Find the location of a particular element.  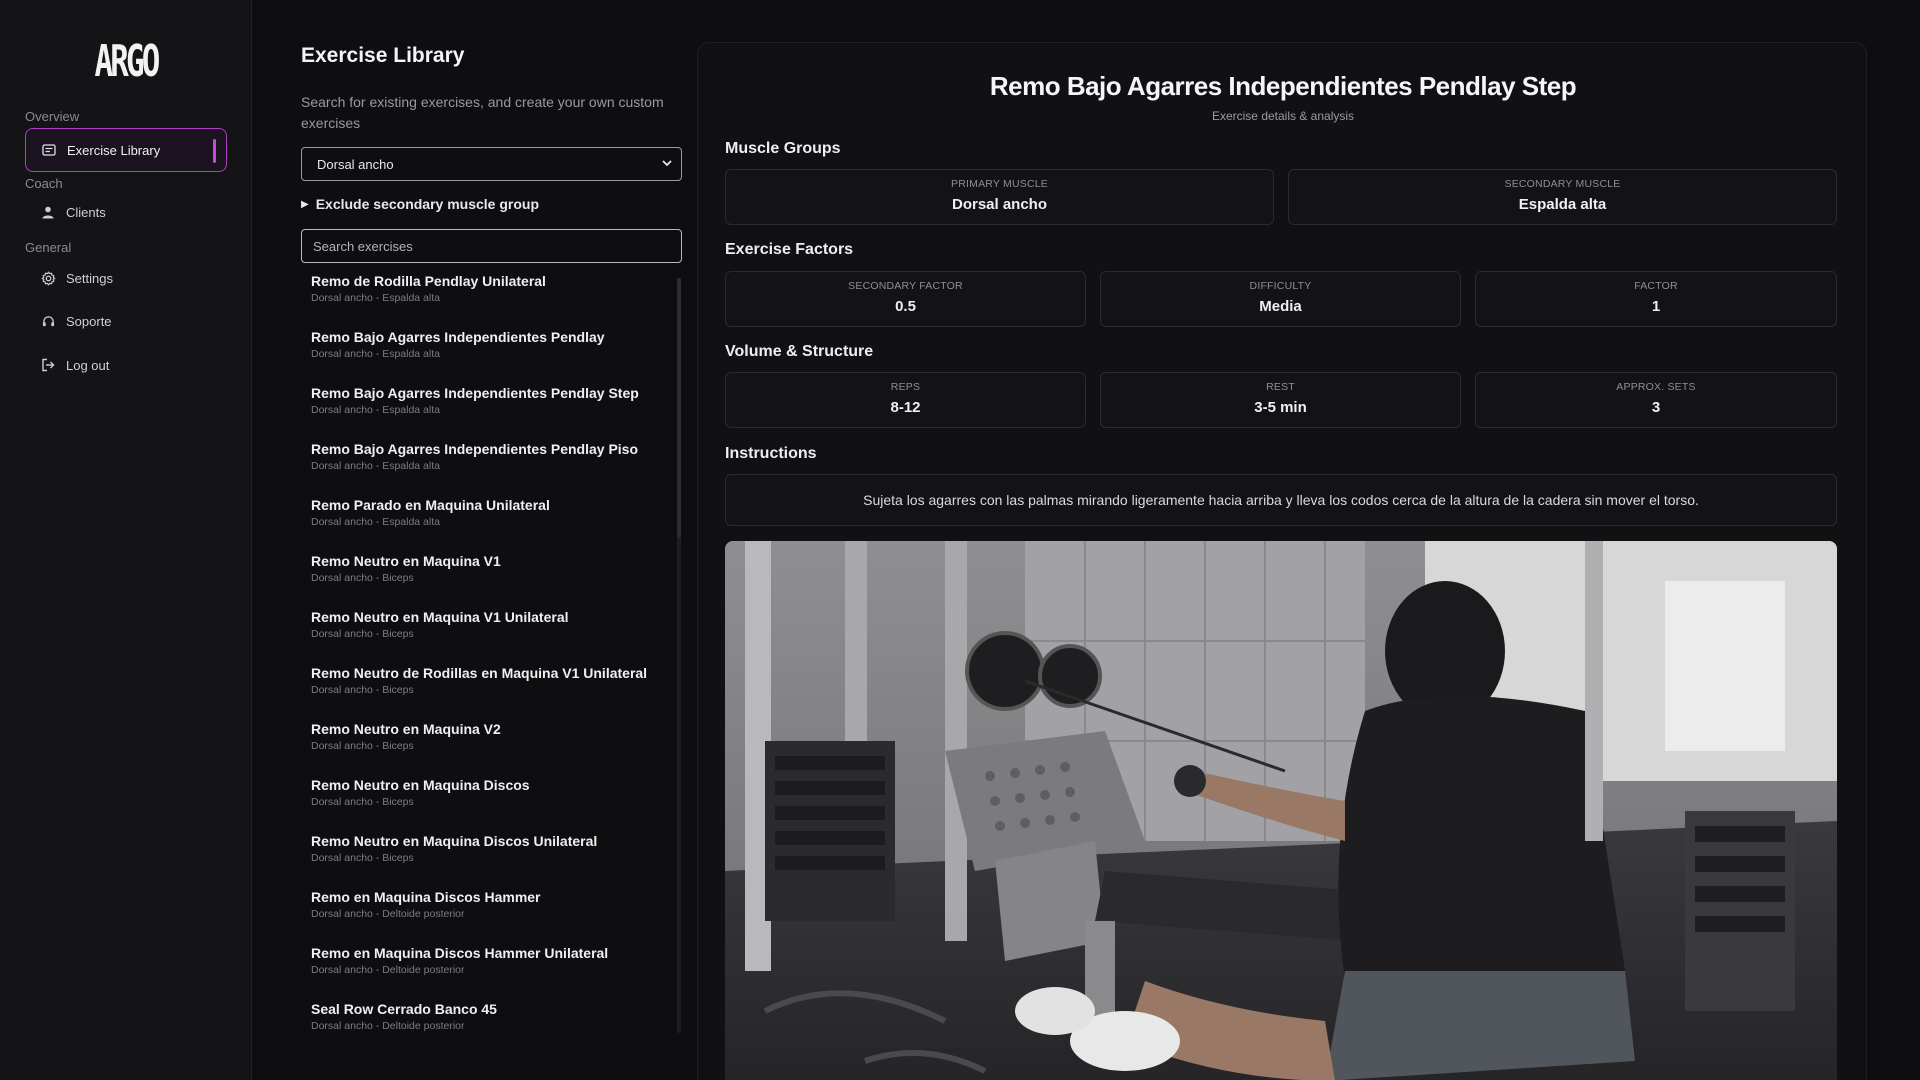

sidebar-item-exercise-library: Exercise Library is located at coordinates (126, 150).